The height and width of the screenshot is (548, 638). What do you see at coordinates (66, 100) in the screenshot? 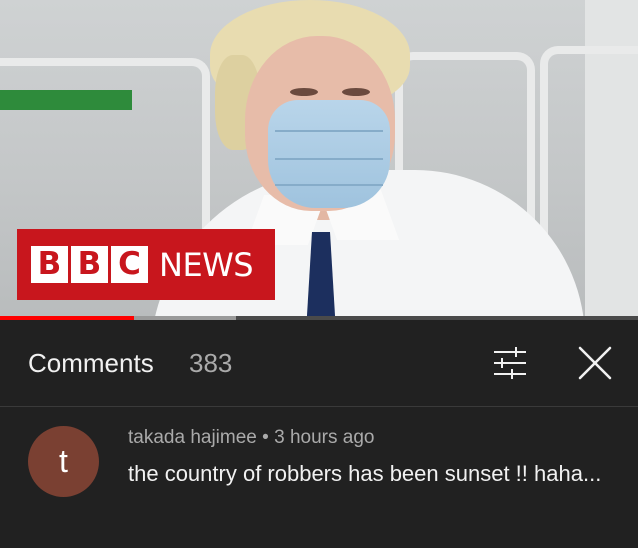
I see `background-sign` at bounding box center [66, 100].